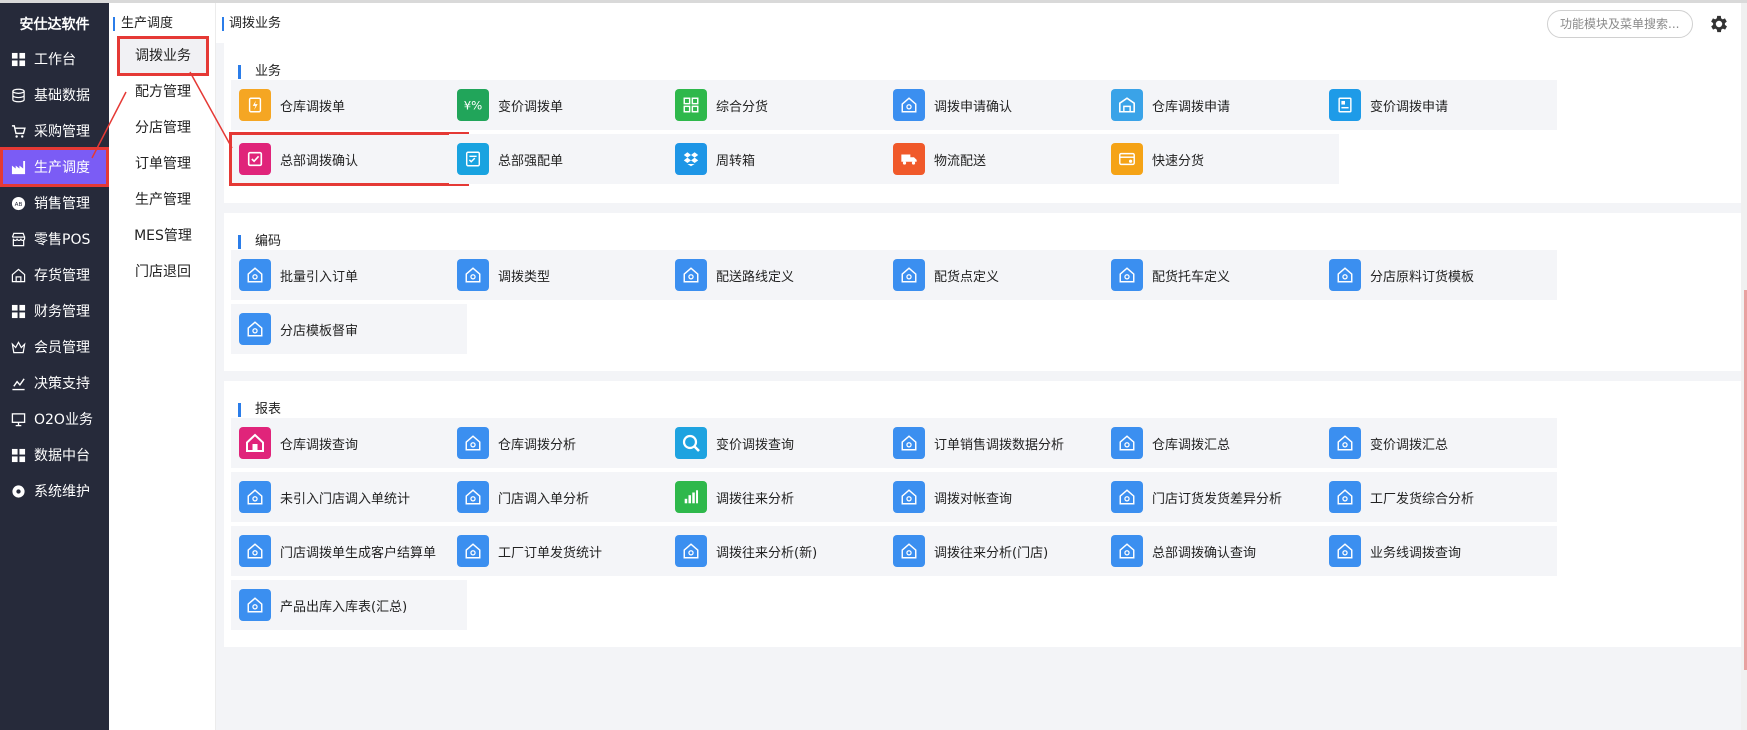 This screenshot has width=1747, height=730. What do you see at coordinates (567, 159) in the screenshot?
I see `module-tile: 总部强配单` at bounding box center [567, 159].